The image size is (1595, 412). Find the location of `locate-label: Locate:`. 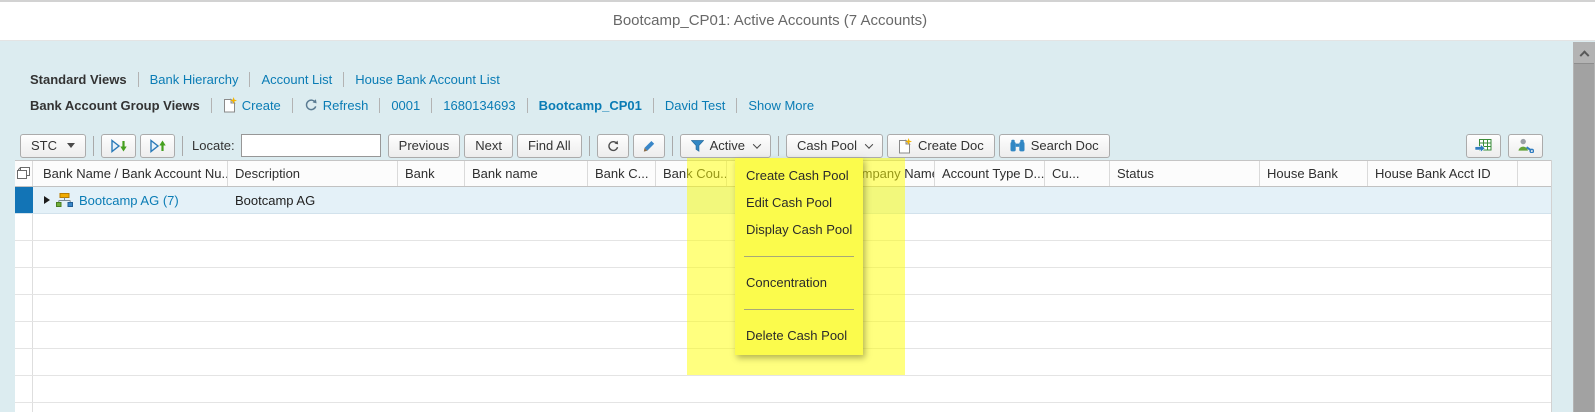

locate-label: Locate: is located at coordinates (213, 145).